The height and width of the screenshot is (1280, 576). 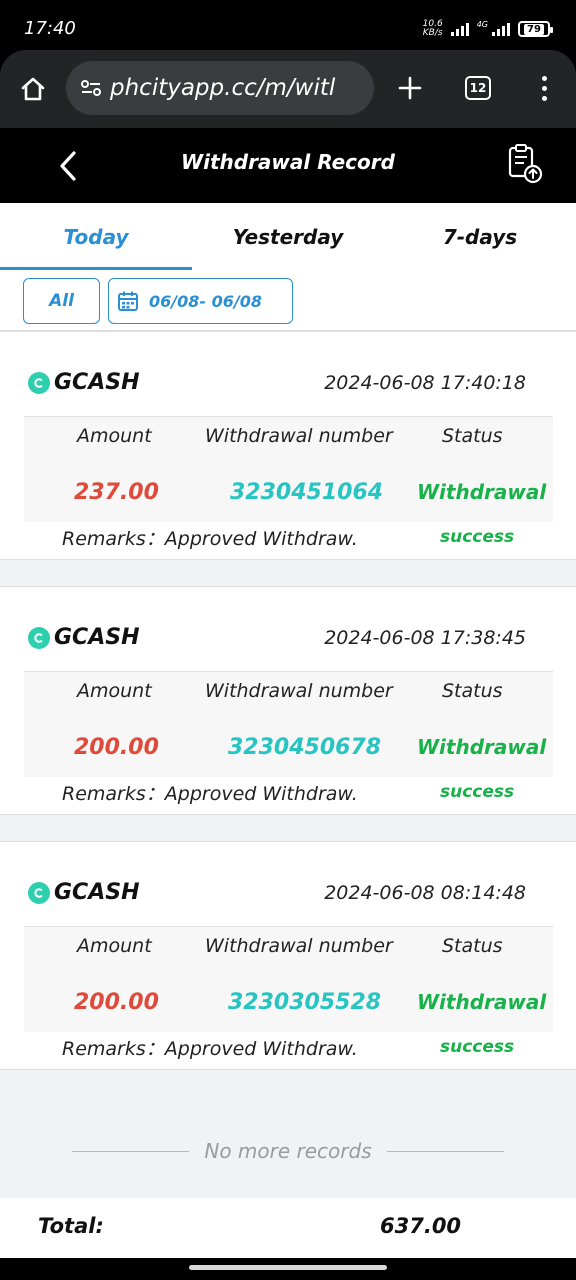 I want to click on status-bar: 17:40 10.6 KB/s 4G 79, so click(x=288, y=25).